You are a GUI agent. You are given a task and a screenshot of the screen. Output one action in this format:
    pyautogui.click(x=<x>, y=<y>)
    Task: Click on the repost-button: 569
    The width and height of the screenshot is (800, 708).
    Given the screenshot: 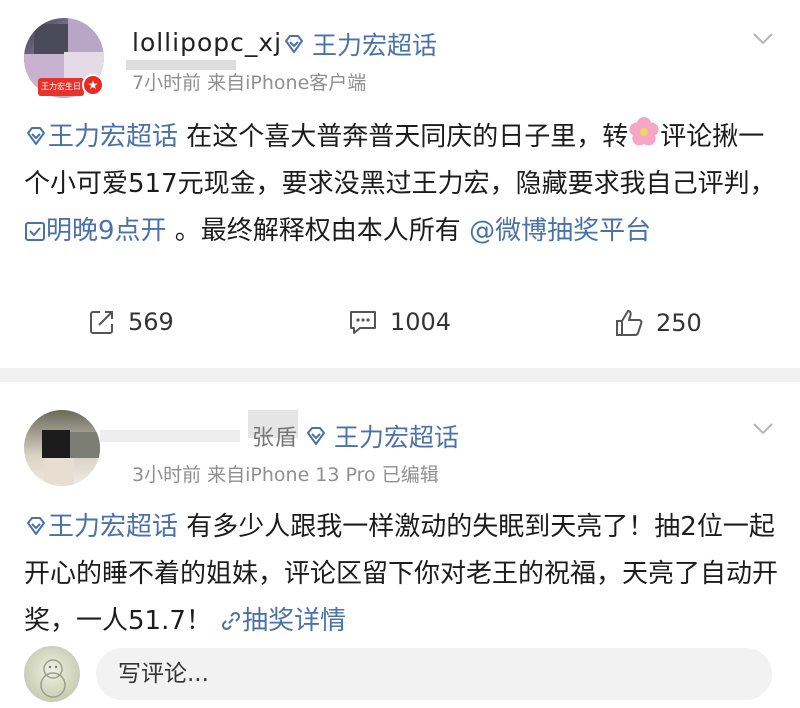 What is the action you would take?
    pyautogui.click(x=131, y=322)
    